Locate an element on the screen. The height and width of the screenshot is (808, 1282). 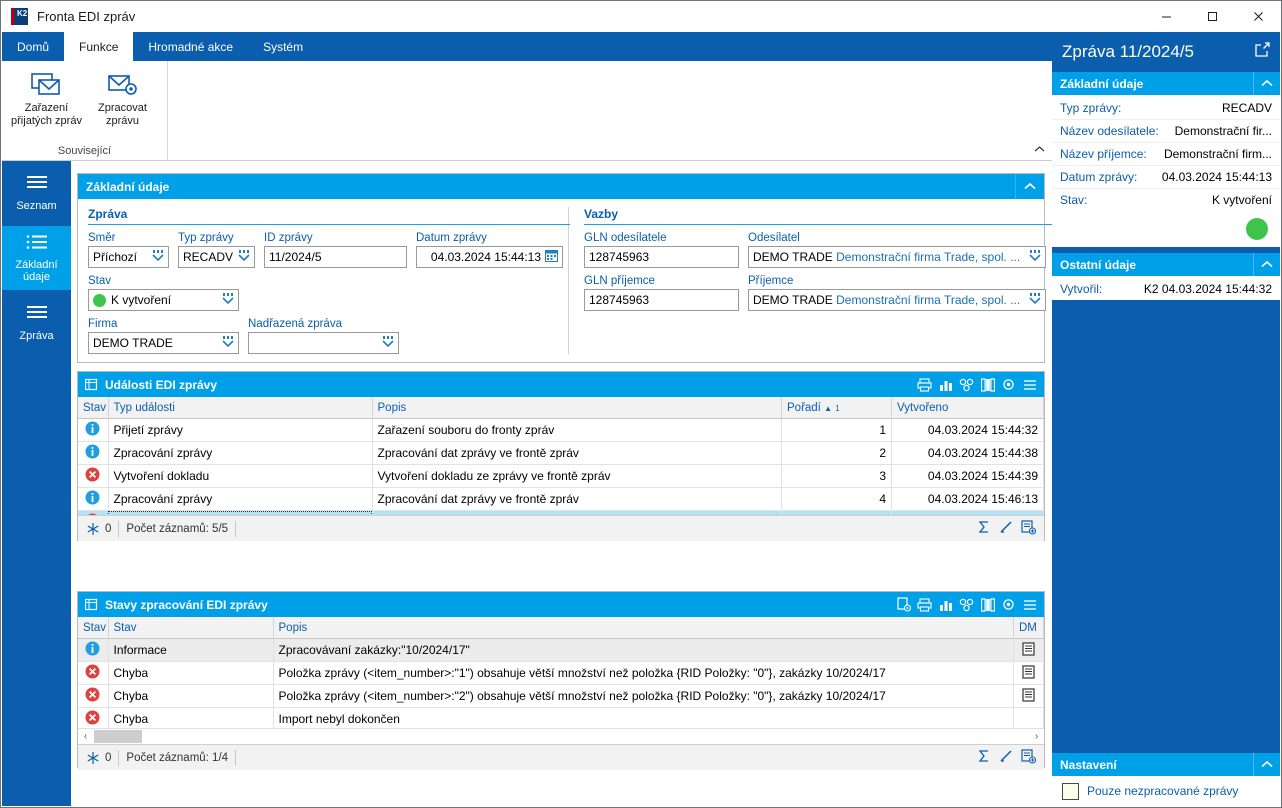
tab-hromadne-akce: Hromadné akce is located at coordinates (190, 46).